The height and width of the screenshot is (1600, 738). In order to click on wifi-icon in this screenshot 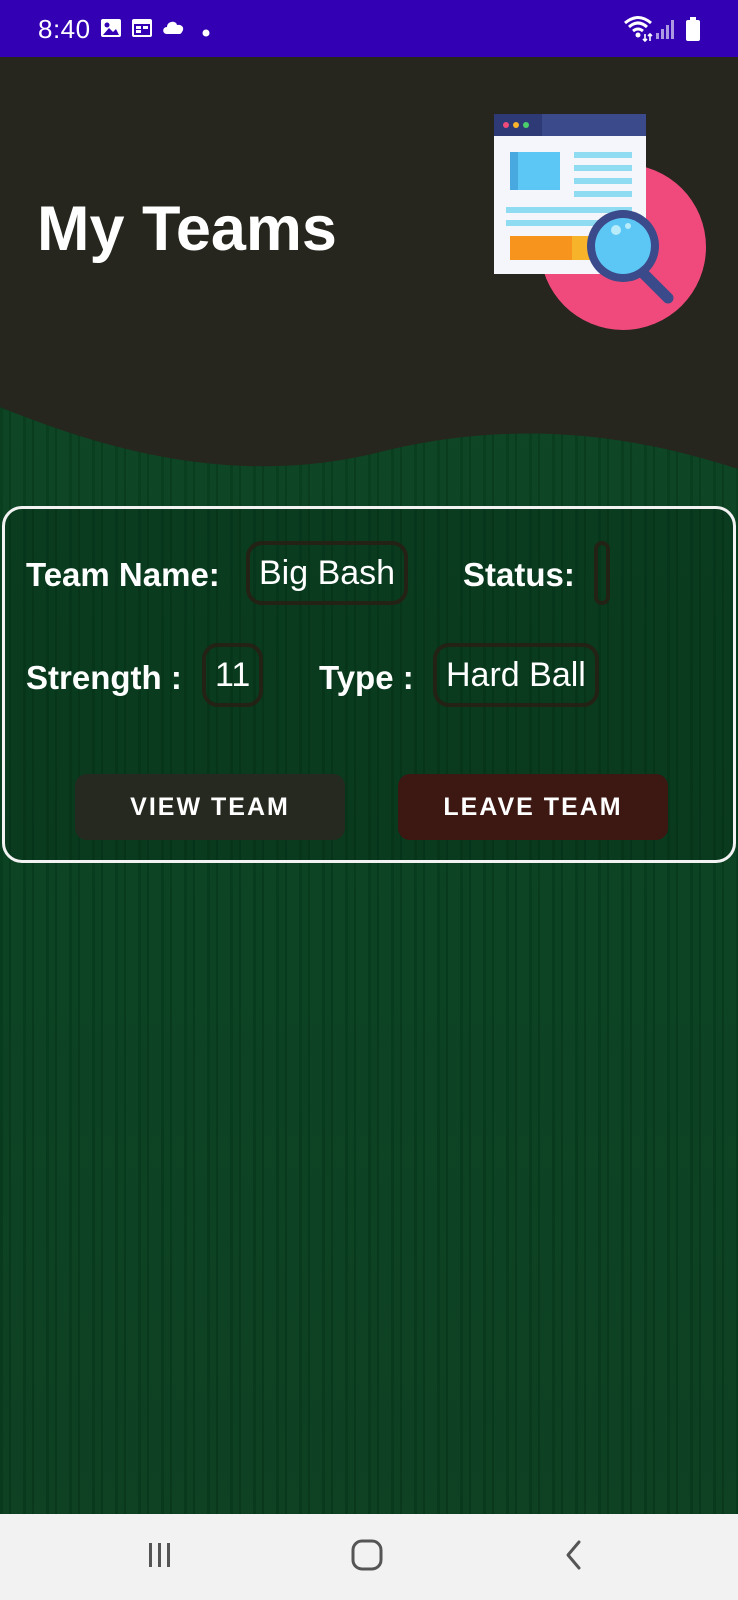, I will do `click(638, 30)`.